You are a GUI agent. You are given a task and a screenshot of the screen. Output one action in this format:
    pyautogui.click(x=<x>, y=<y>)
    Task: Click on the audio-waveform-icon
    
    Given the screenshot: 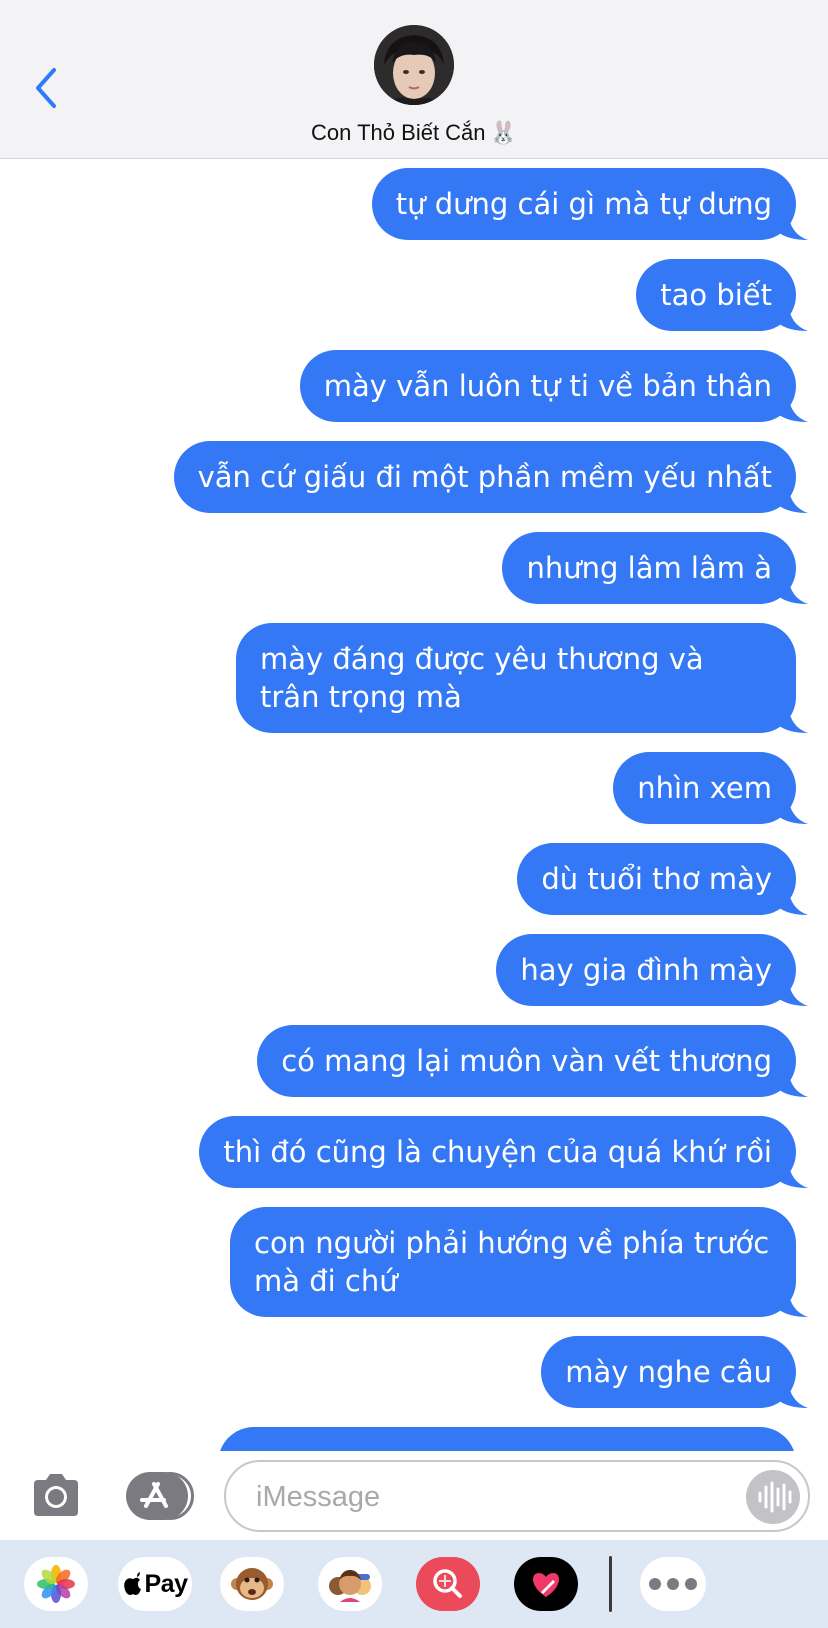 What is the action you would take?
    pyautogui.click(x=775, y=1497)
    